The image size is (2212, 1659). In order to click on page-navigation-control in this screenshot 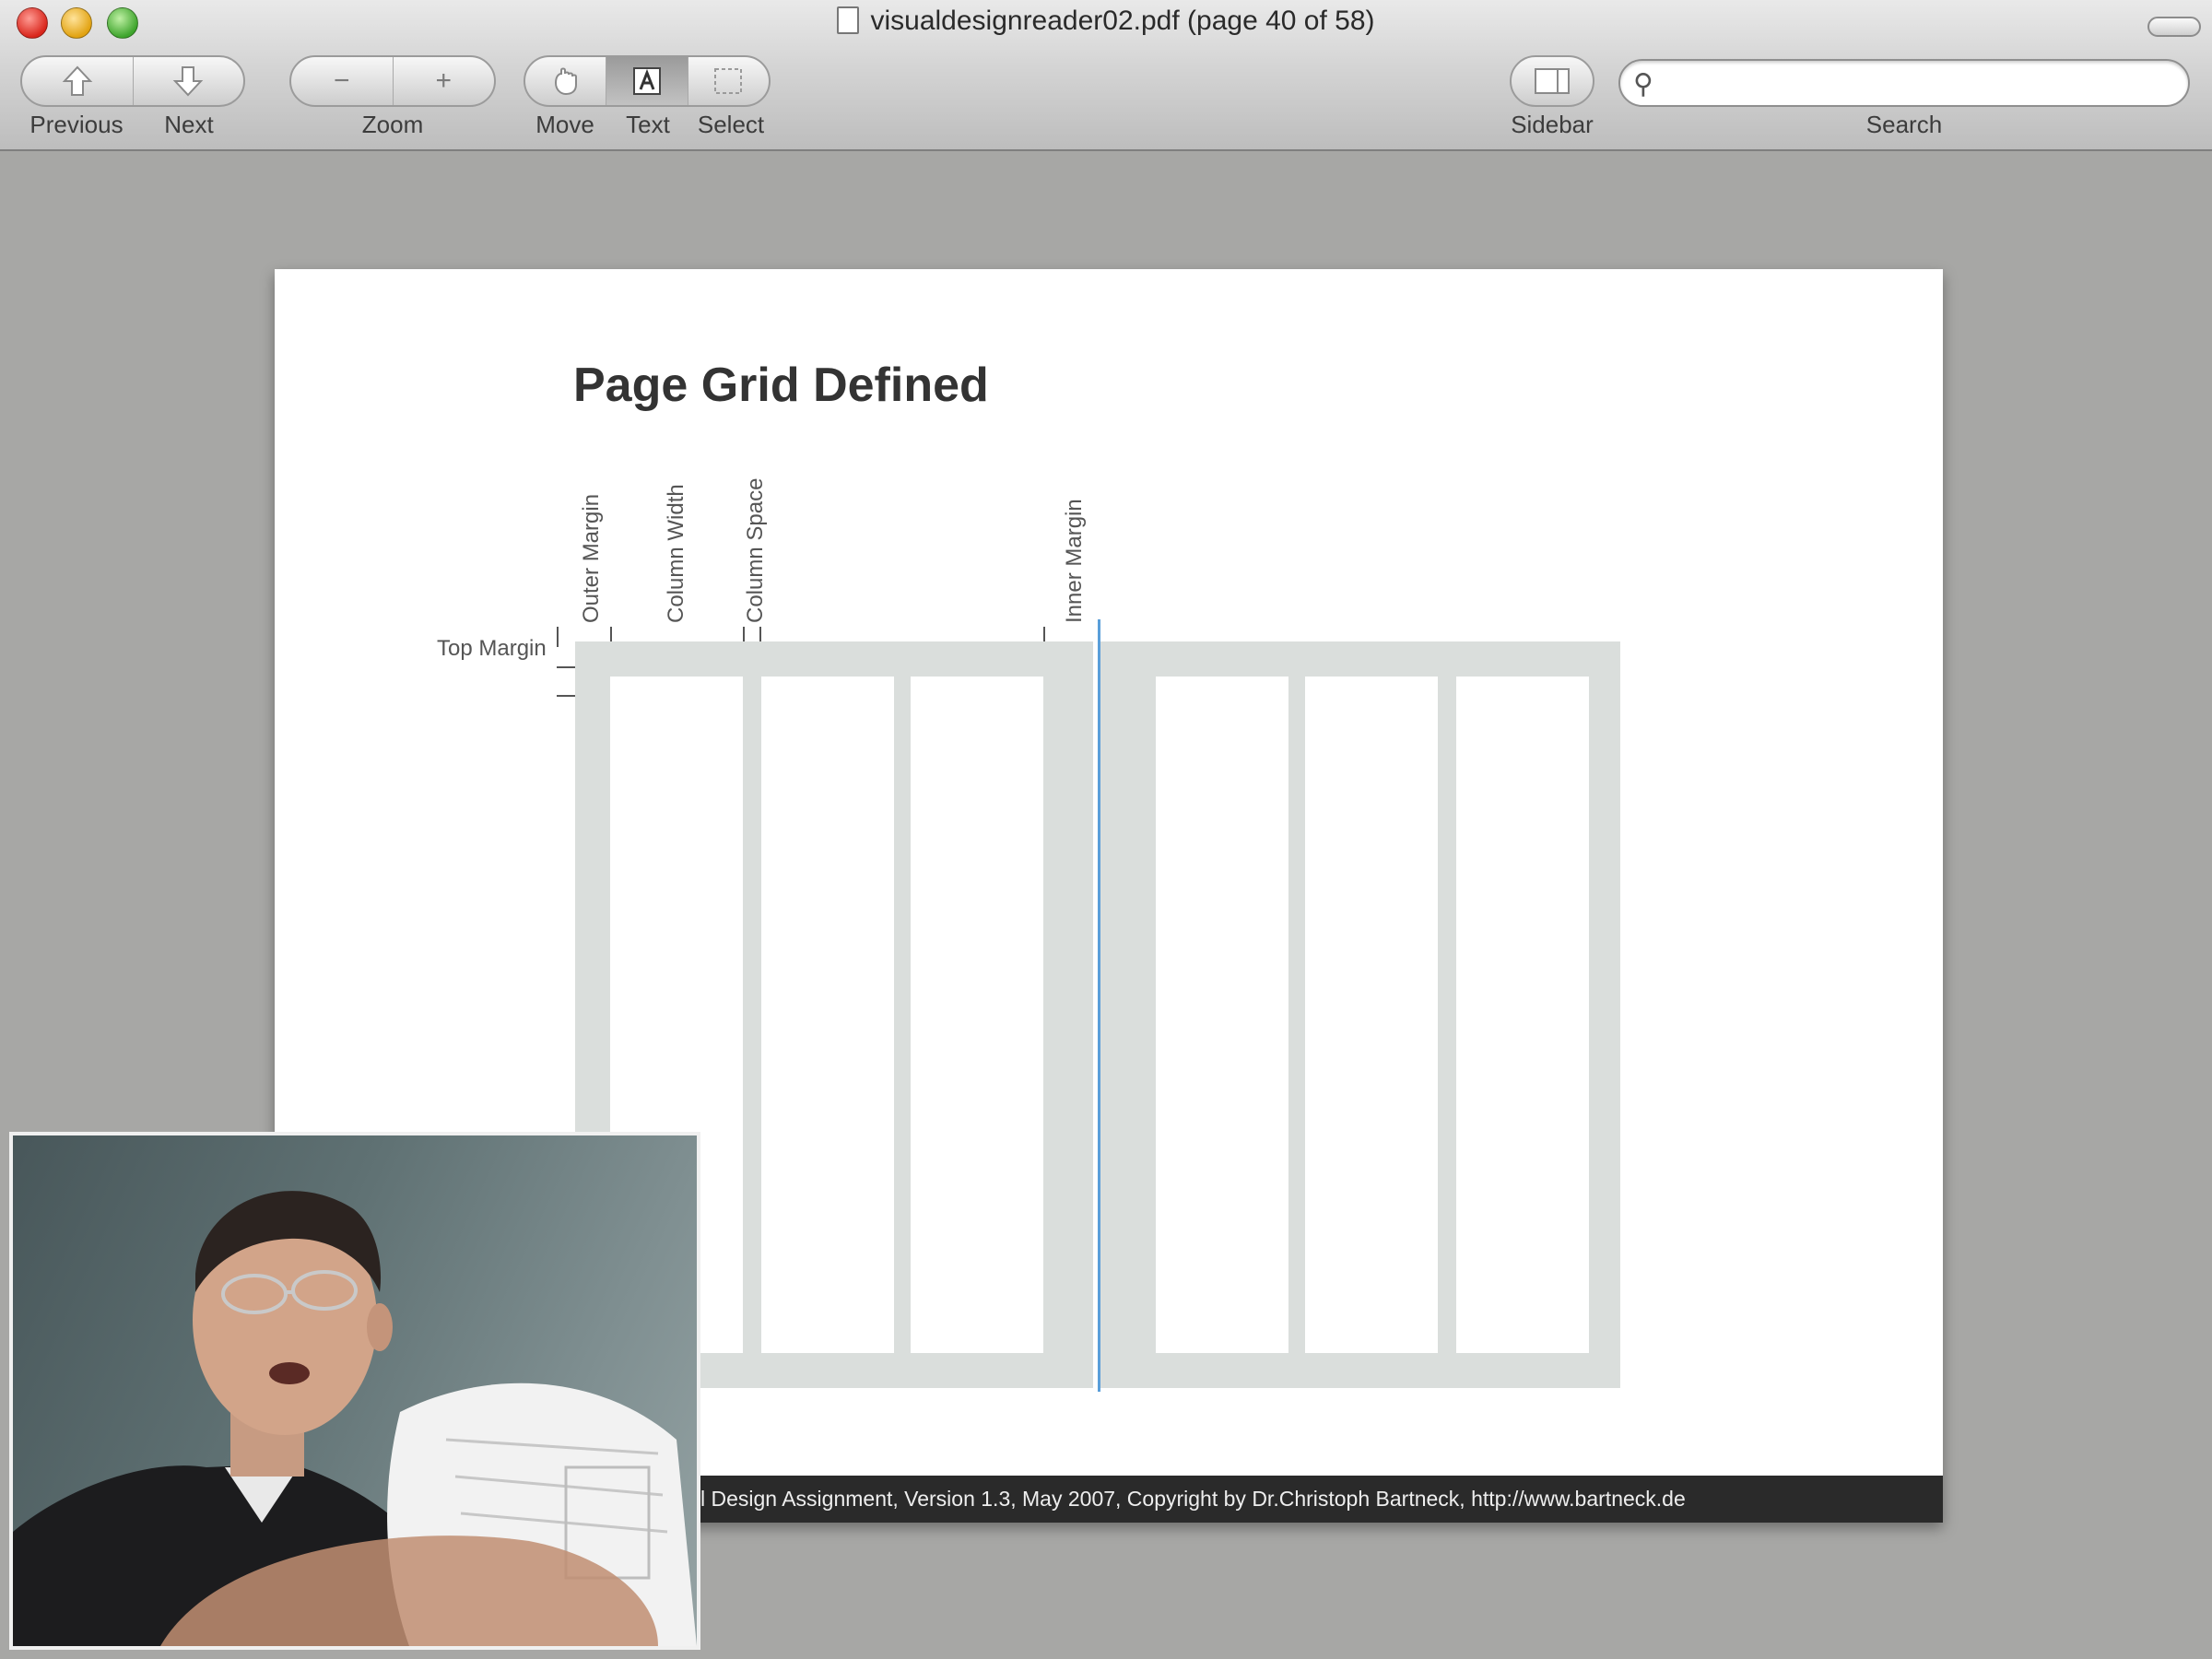, I will do `click(132, 81)`.